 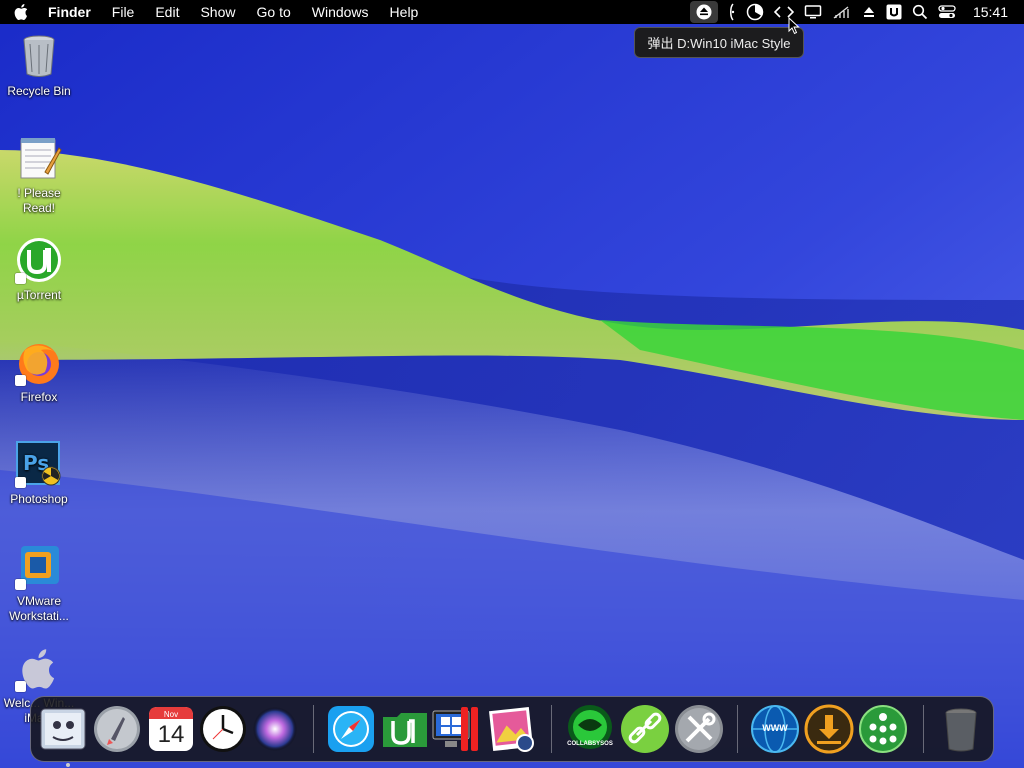 What do you see at coordinates (217, 12) in the screenshot?
I see `menu-show: Show` at bounding box center [217, 12].